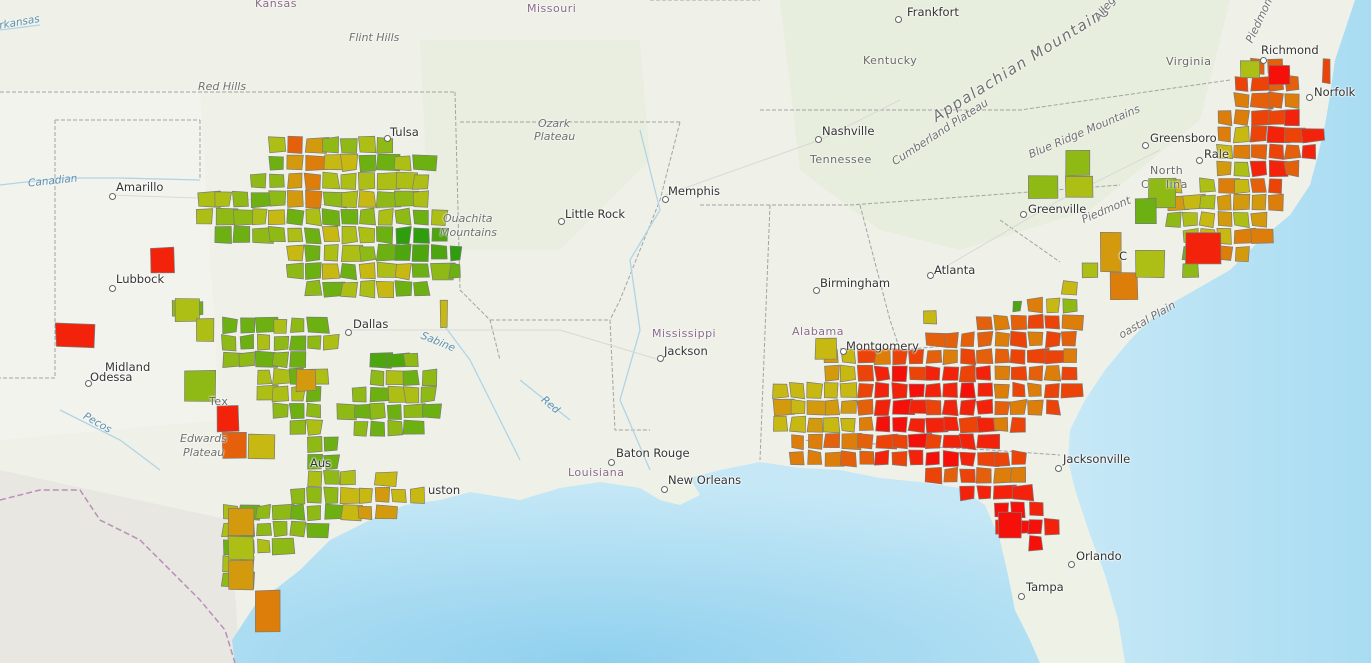 The image size is (1371, 663). What do you see at coordinates (561, 221) in the screenshot?
I see `city-dot-little-rock` at bounding box center [561, 221].